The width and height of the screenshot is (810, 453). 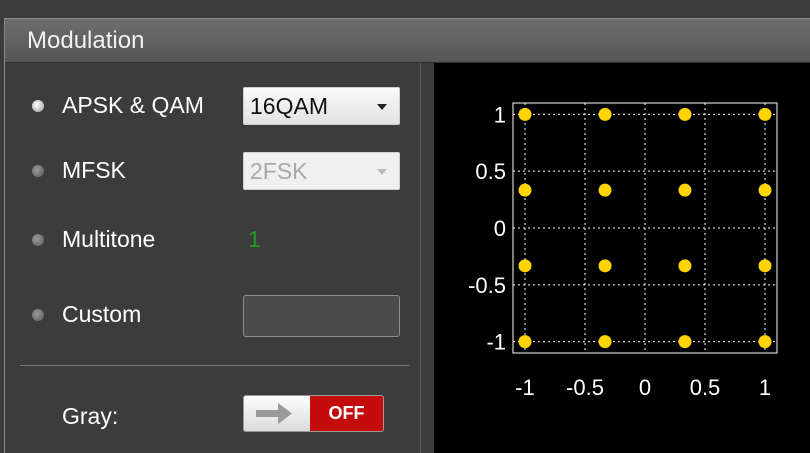 What do you see at coordinates (133, 105) in the screenshot?
I see `apsk-qam-label: APSK & QAM` at bounding box center [133, 105].